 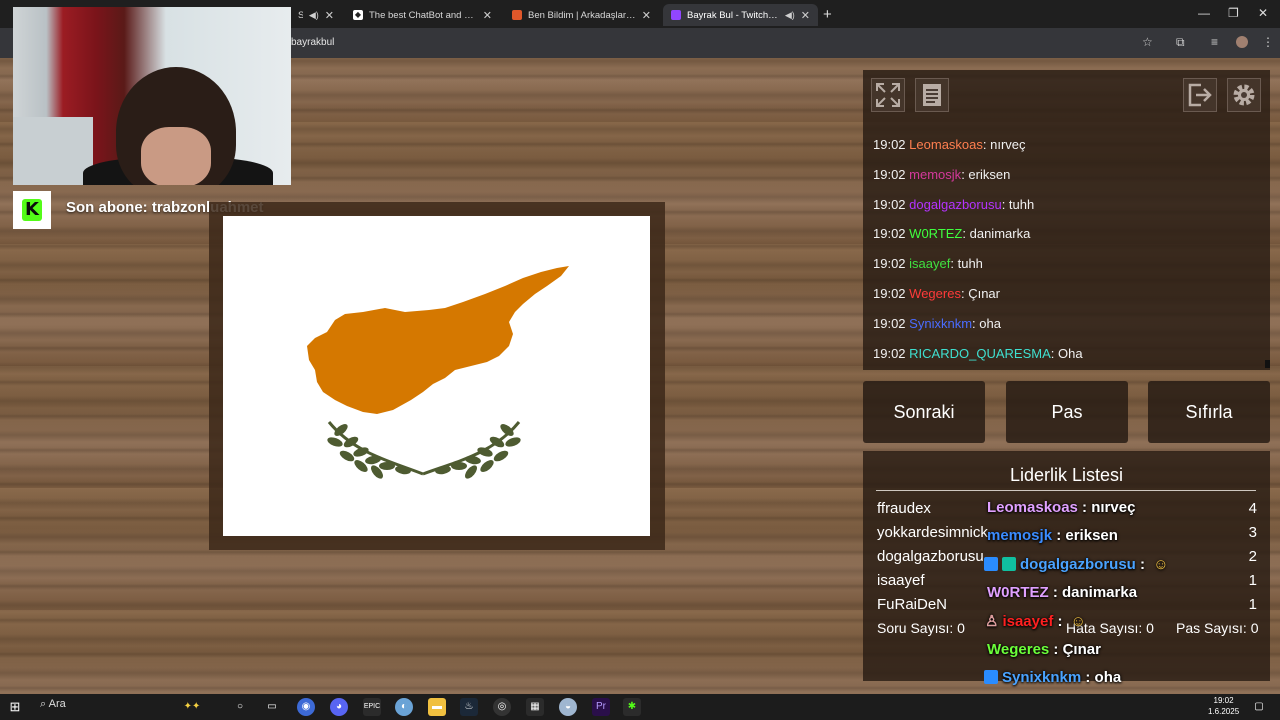 I want to click on chat-message: 19:02 isaayef: tuhh, so click(x=928, y=263).